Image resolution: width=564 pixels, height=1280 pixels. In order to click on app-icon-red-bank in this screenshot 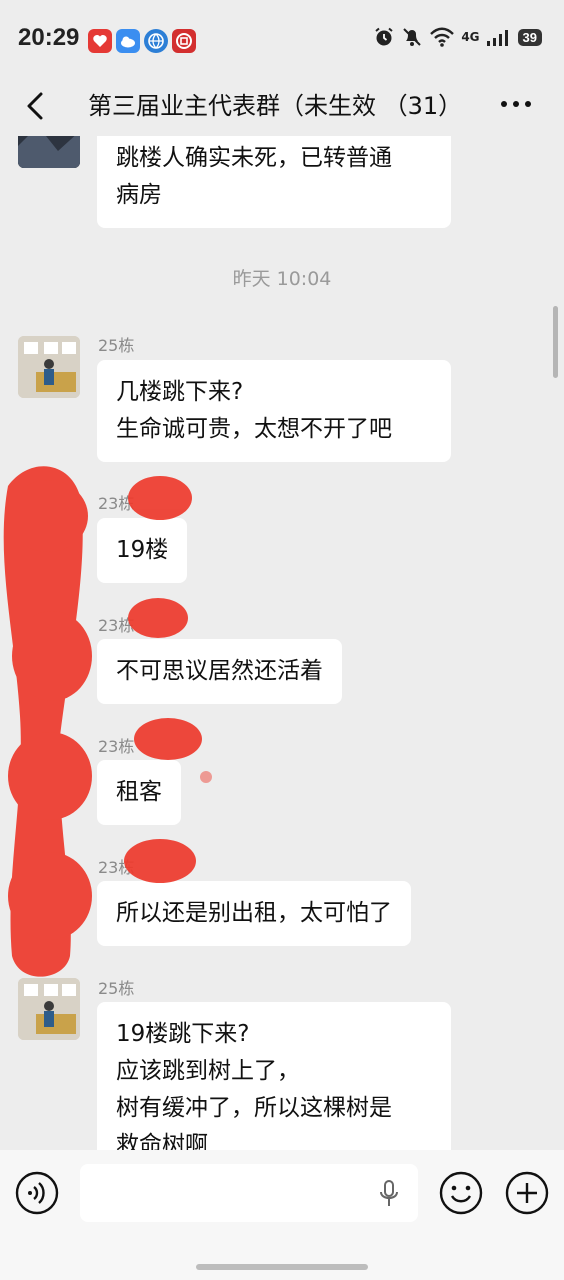, I will do `click(184, 41)`.